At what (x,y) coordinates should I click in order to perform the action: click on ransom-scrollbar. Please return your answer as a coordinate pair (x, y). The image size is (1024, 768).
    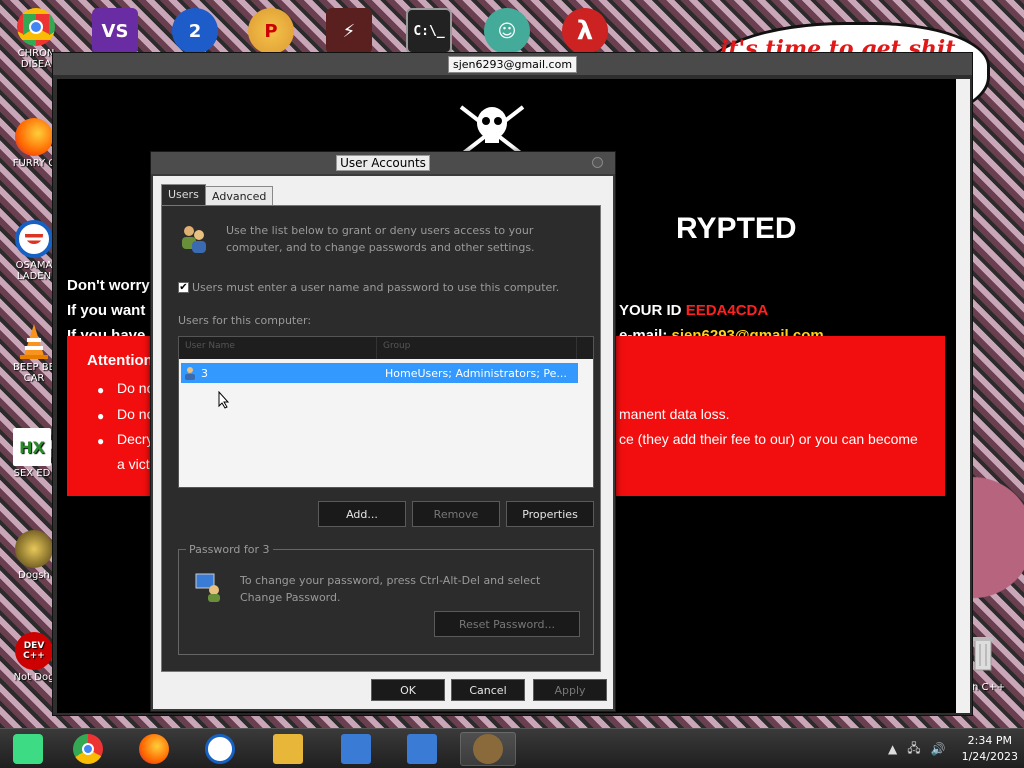
    Looking at the image, I should click on (963, 396).